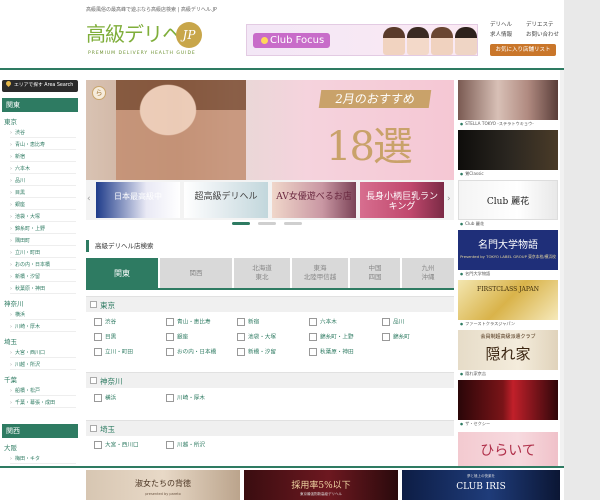 The height and width of the screenshot is (500, 600). Describe the element at coordinates (196, 273) in the screenshot. I see `tab-kansai: 関西` at that location.